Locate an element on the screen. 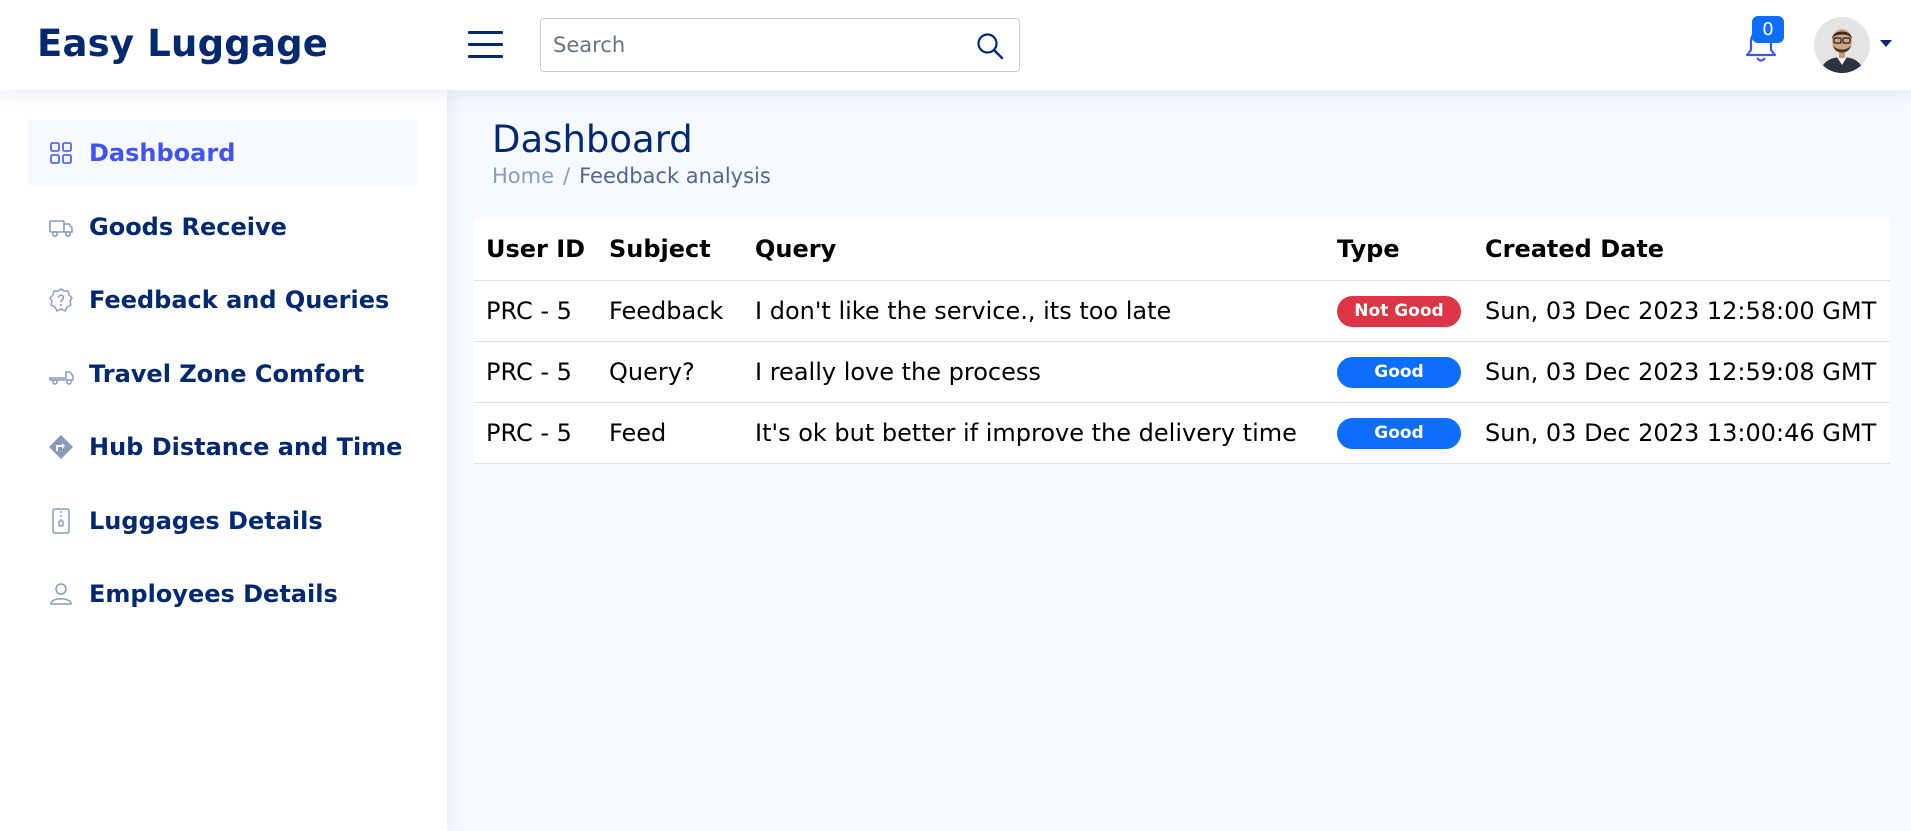  cell-created-date: Sun, 03 Dec 2023 12:59:08 GMT is located at coordinates (1681, 372).